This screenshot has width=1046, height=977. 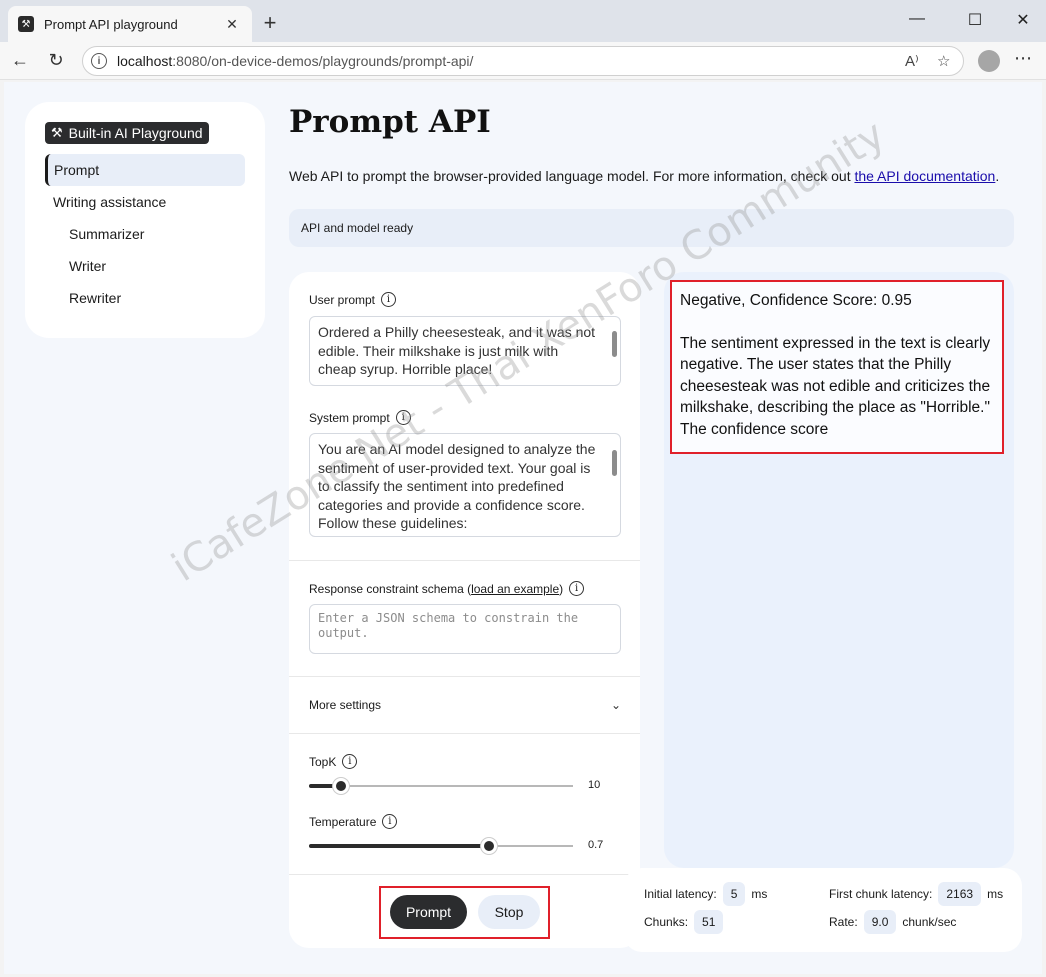 I want to click on playground-favicon-icon: ⚒, so click(x=26, y=24).